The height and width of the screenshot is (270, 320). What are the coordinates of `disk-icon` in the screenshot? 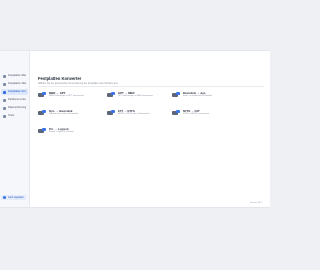 It's located at (4, 76).